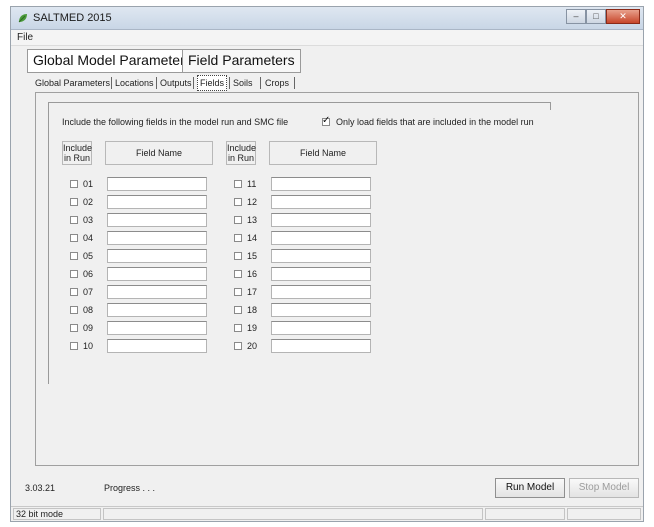 The height and width of the screenshot is (527, 654). What do you see at coordinates (157, 184) in the screenshot?
I see `field-01-name-input` at bounding box center [157, 184].